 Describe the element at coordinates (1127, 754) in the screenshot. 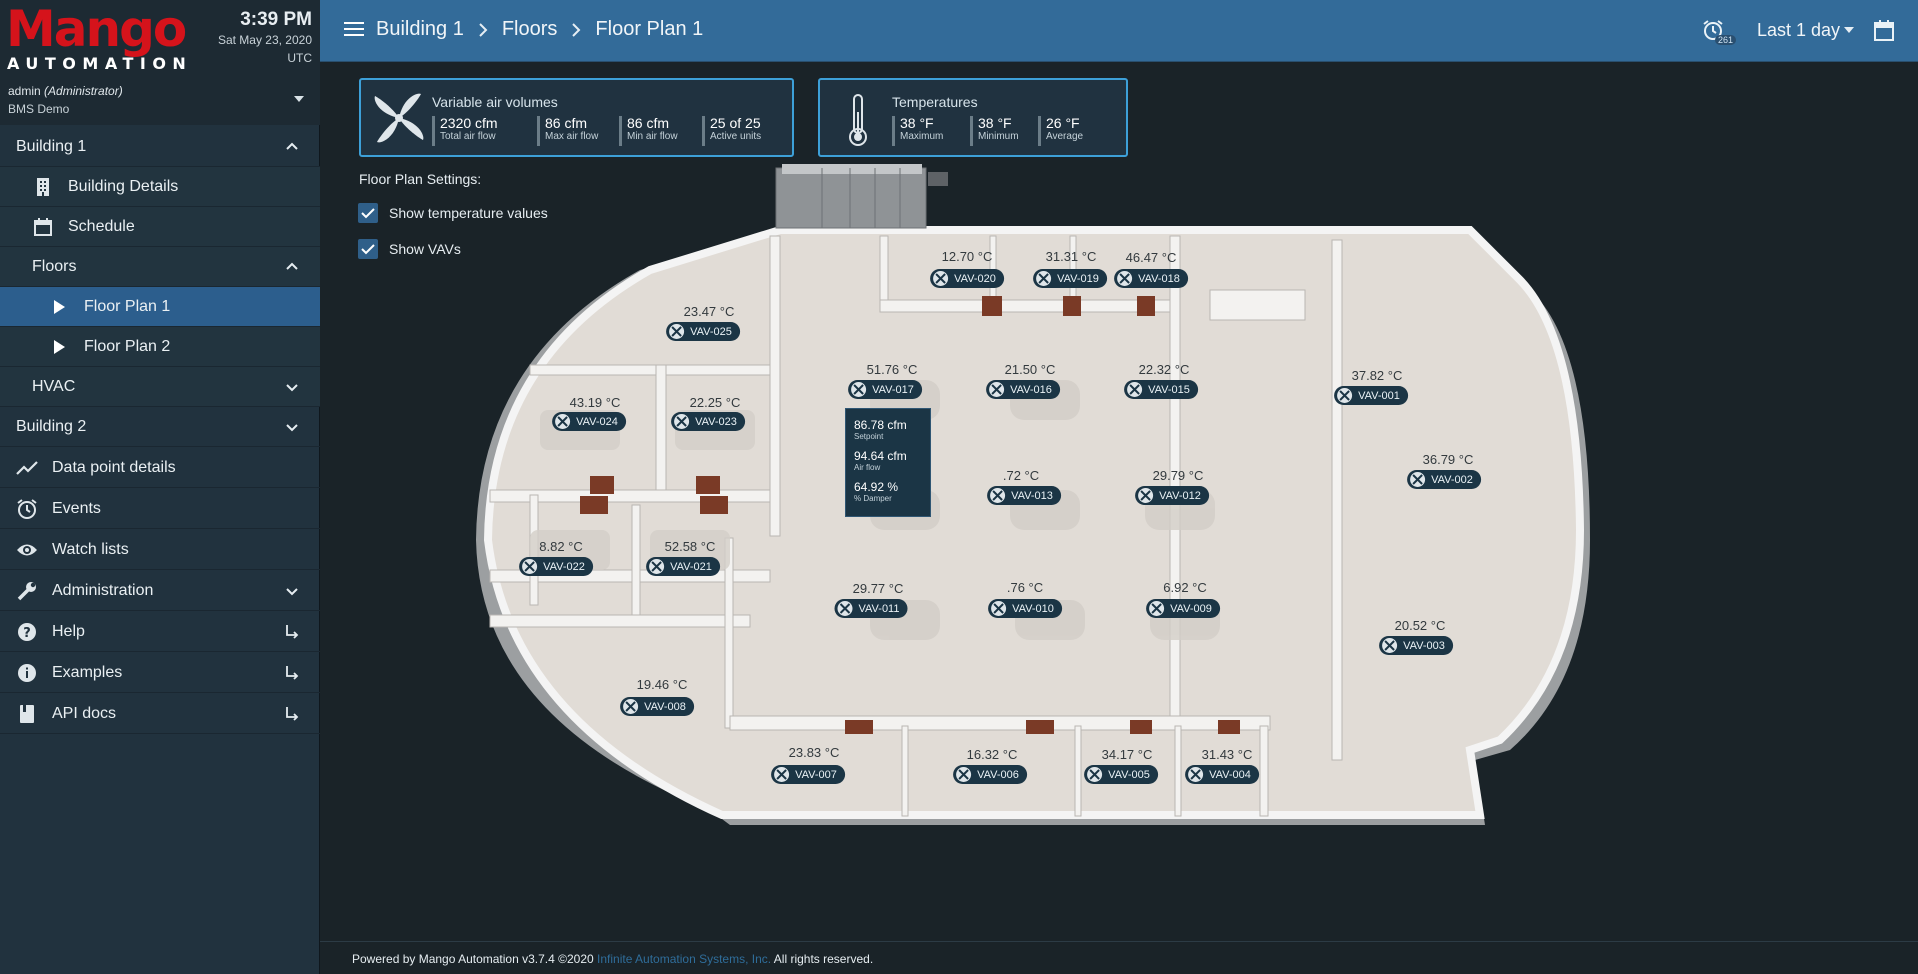

I see `vav-temperature: 34.17 °C` at that location.